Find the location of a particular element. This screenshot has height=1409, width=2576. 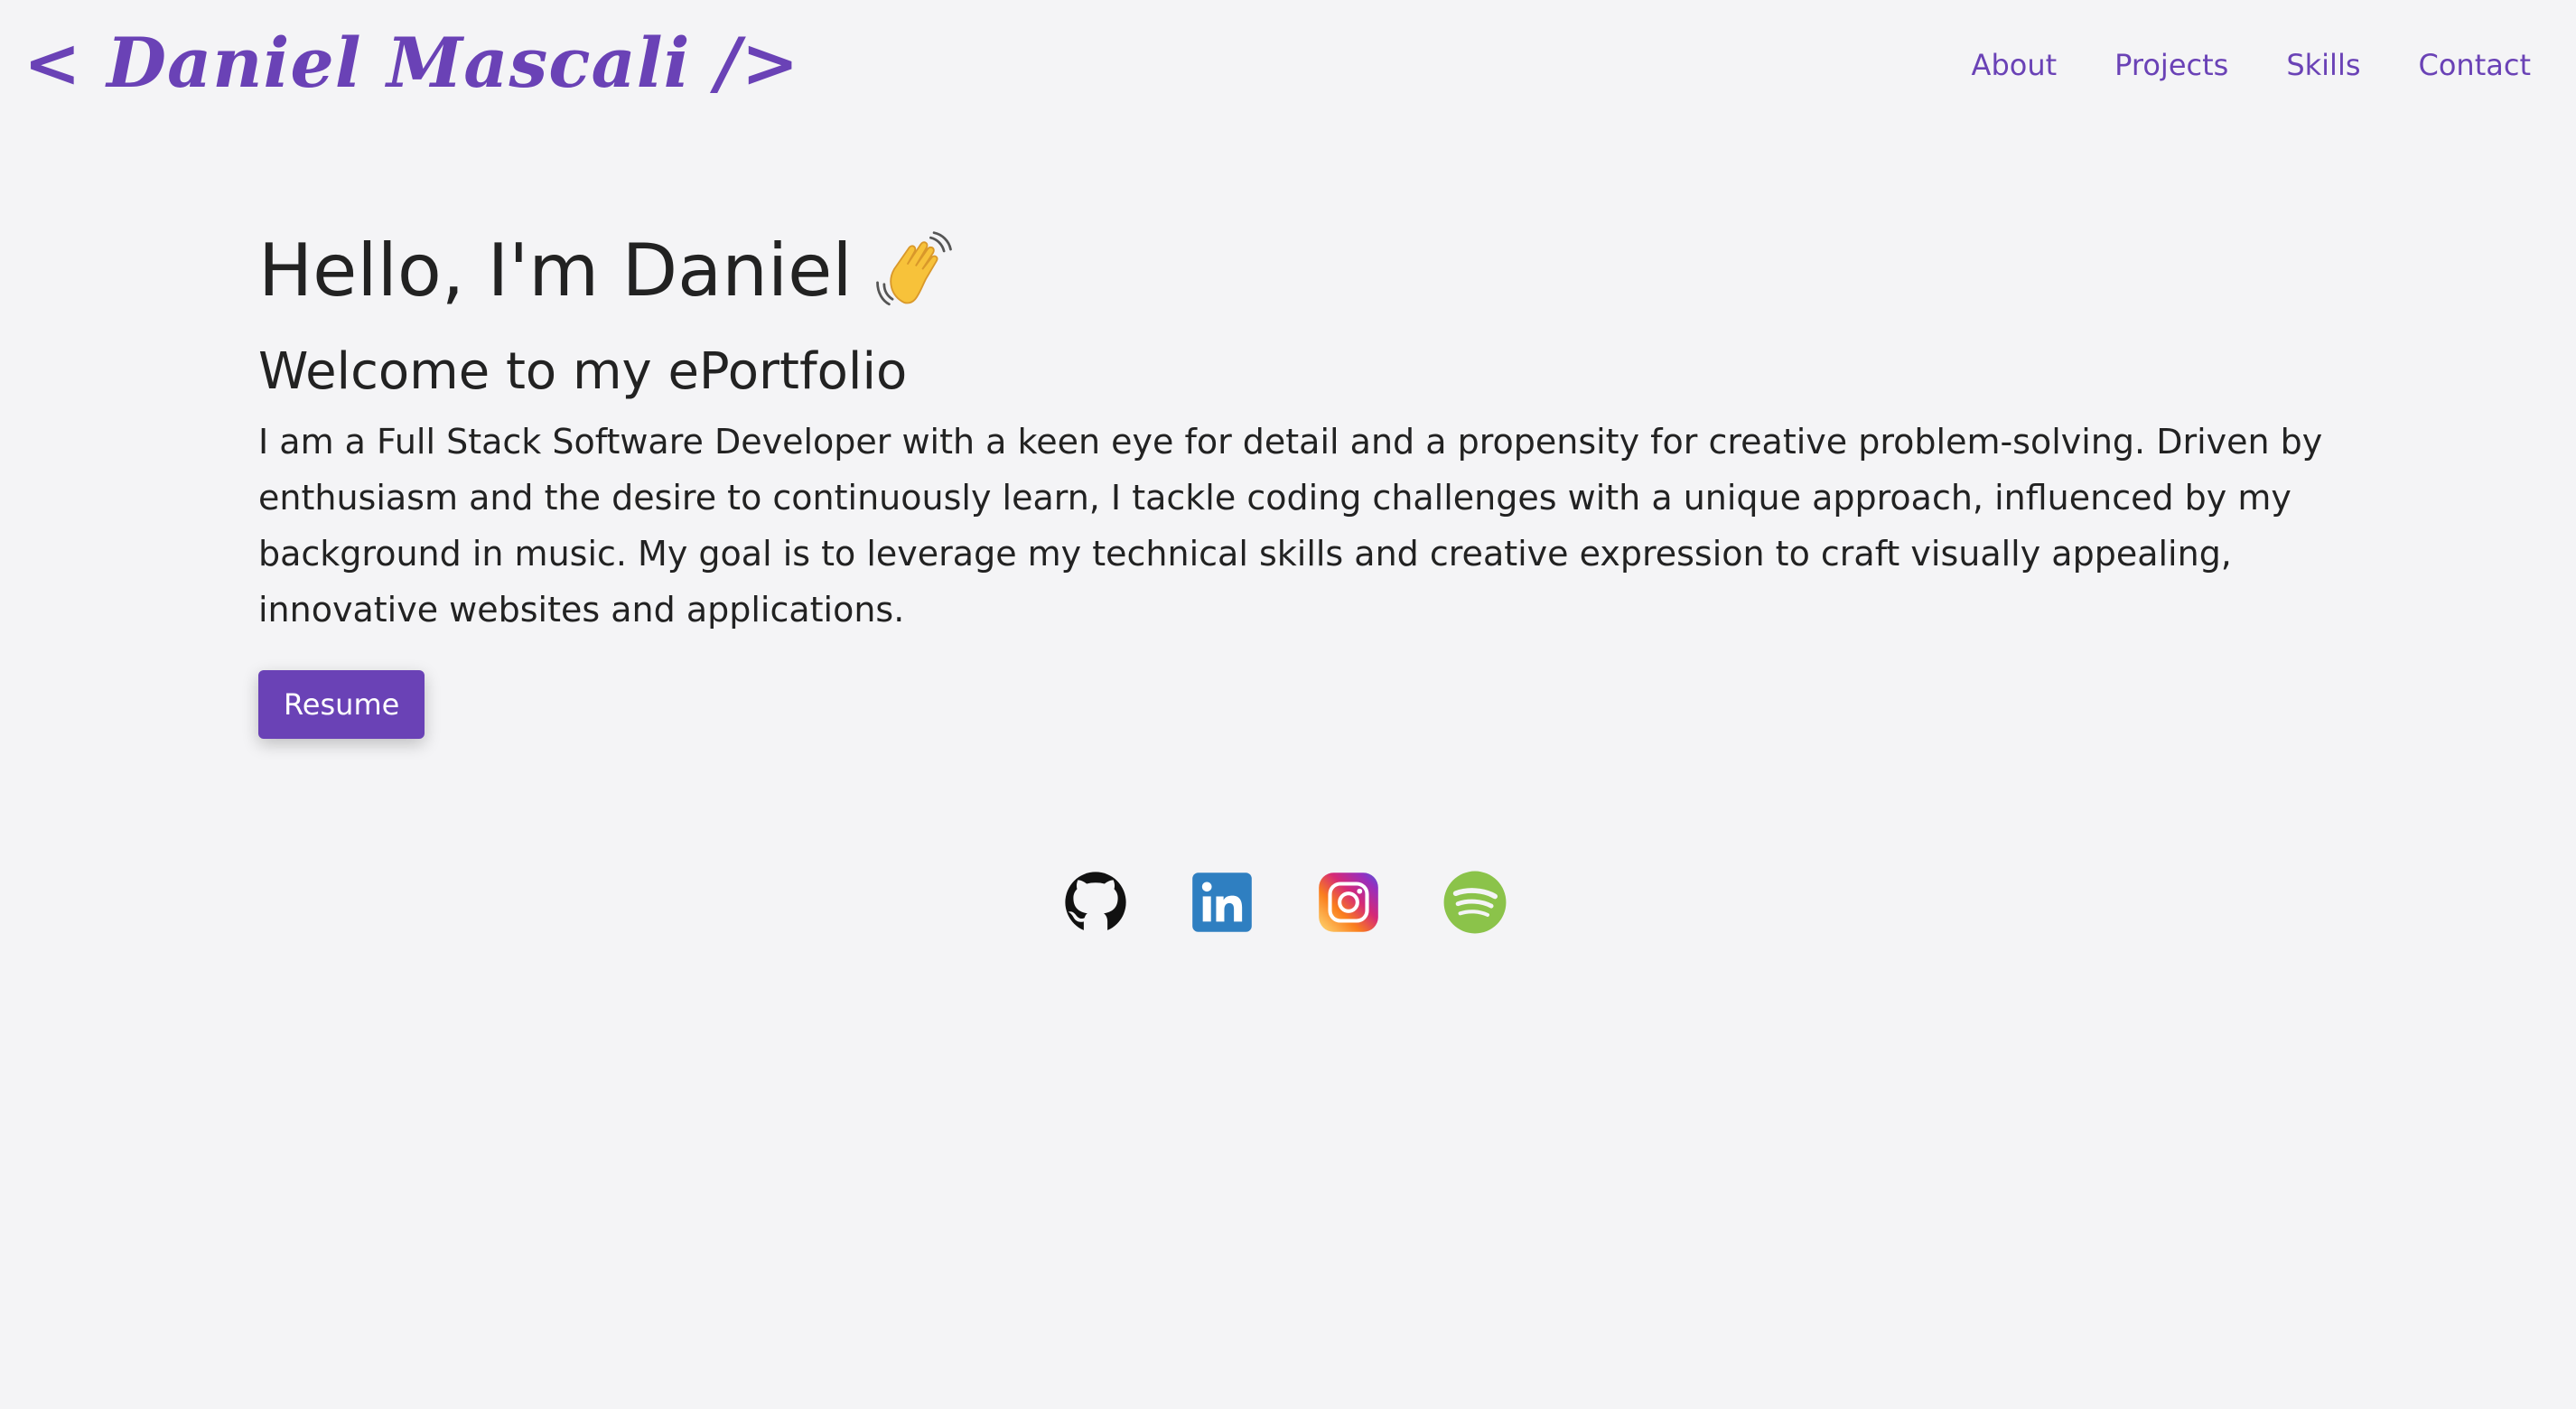

main-nav: About Projects Skills Contact is located at coordinates (2251, 65).